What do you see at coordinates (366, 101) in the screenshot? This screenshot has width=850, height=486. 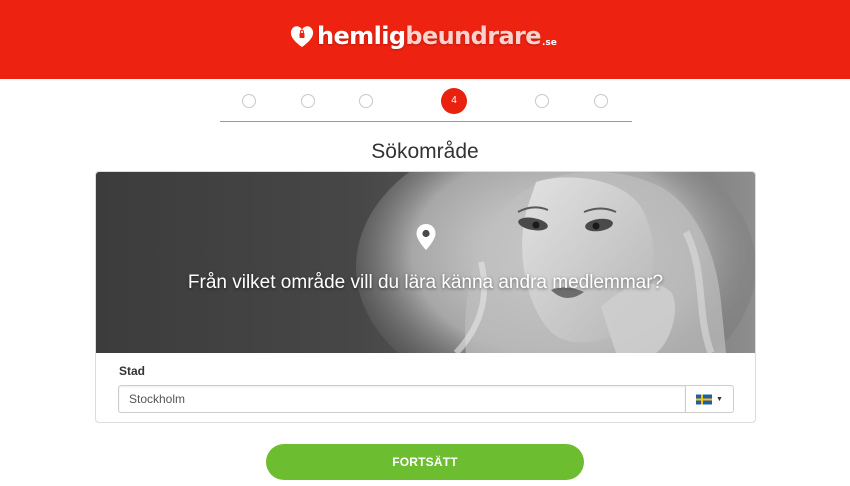 I see `step-3-dot` at bounding box center [366, 101].